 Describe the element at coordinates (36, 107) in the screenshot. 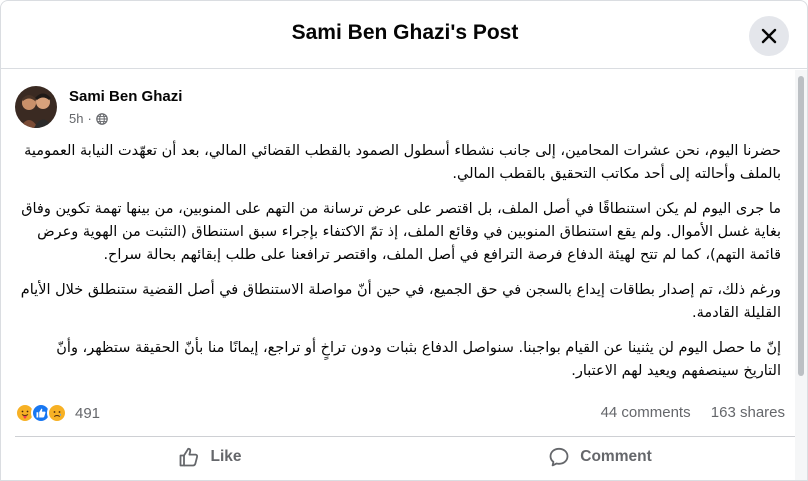

I see `avatar` at that location.